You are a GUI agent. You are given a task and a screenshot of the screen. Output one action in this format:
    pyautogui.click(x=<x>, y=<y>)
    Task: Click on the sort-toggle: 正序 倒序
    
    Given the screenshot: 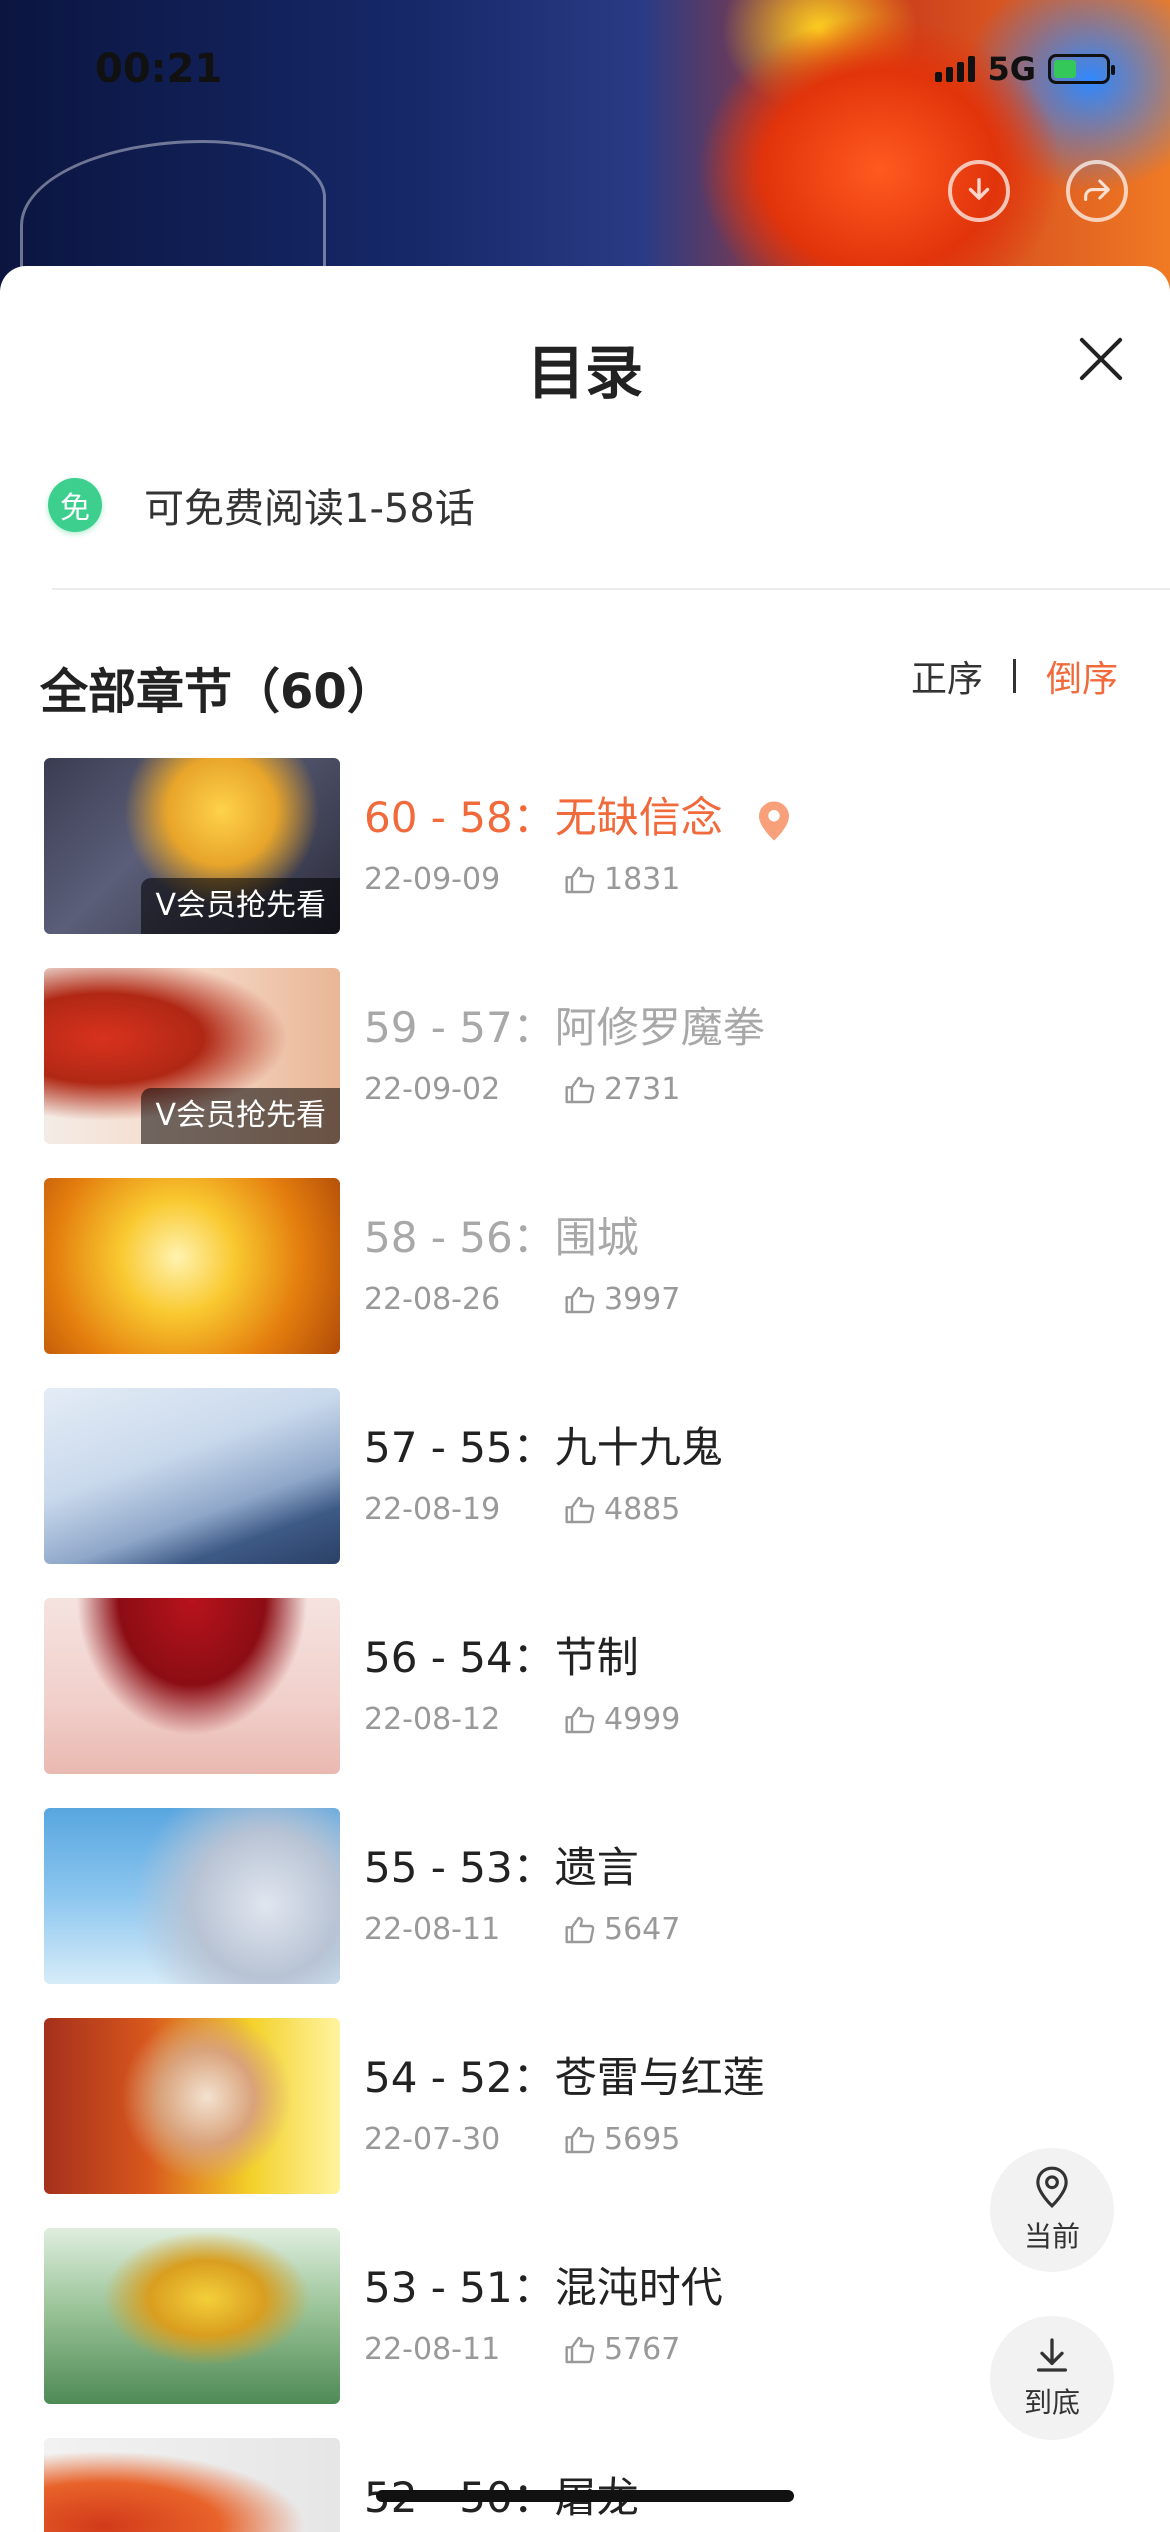 What is the action you would take?
    pyautogui.click(x=1014, y=676)
    